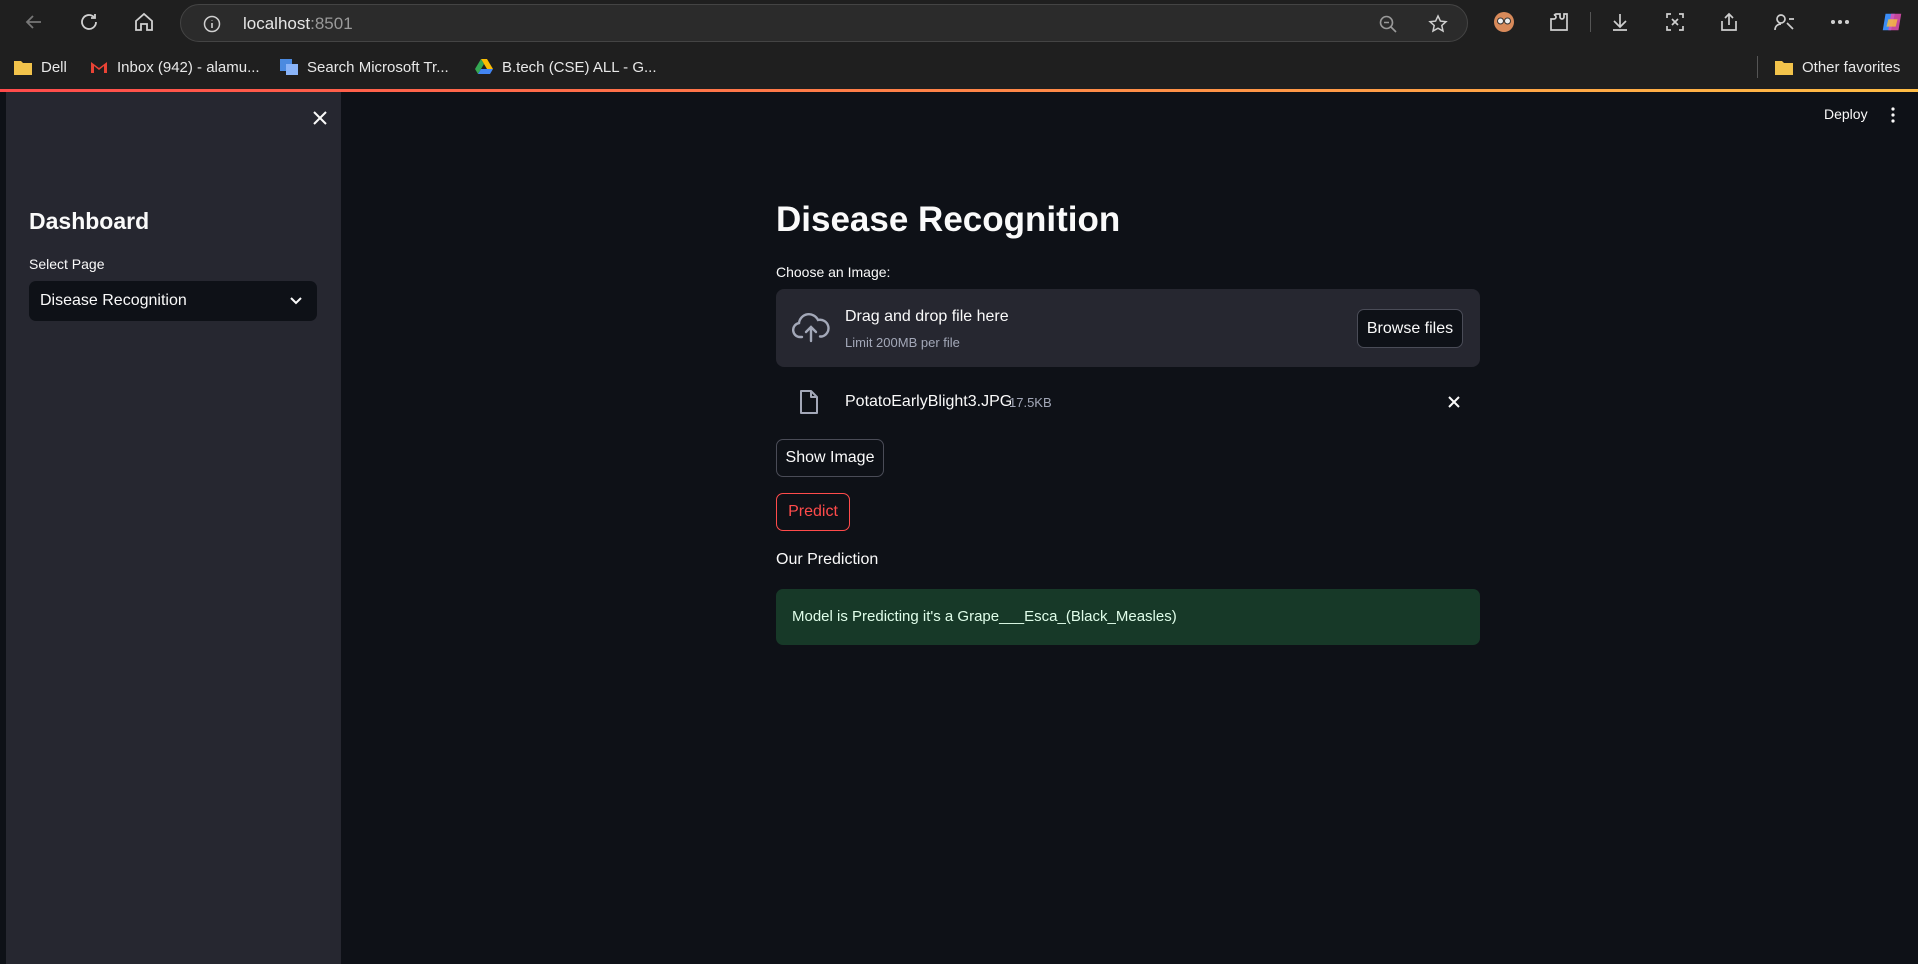 This screenshot has height=964, width=1918. What do you see at coordinates (484, 66) in the screenshot?
I see `google-drive-icon` at bounding box center [484, 66].